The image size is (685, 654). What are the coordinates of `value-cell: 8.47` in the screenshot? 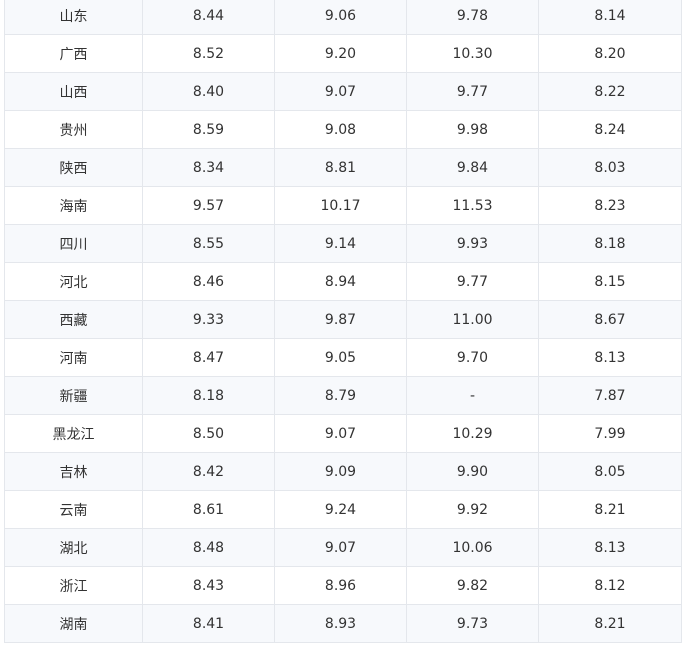 It's located at (208, 357).